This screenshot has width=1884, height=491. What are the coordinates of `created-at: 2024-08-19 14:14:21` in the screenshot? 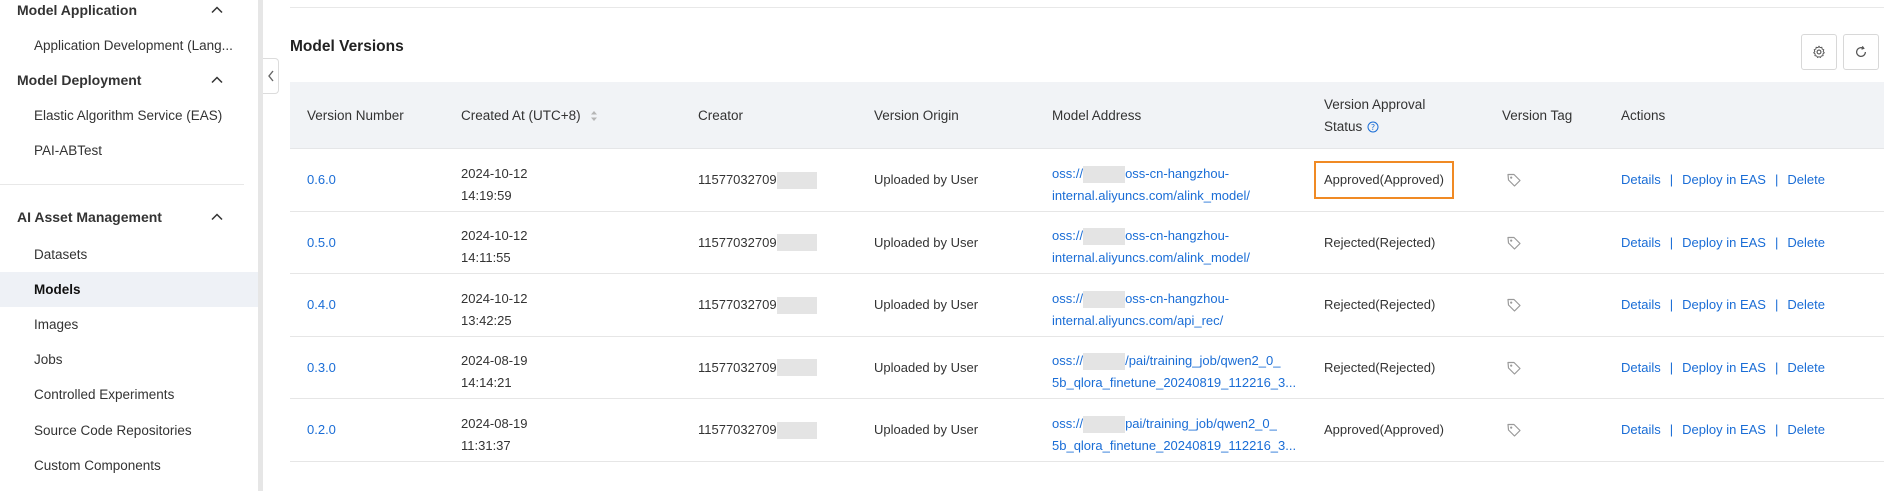 It's located at (494, 372).